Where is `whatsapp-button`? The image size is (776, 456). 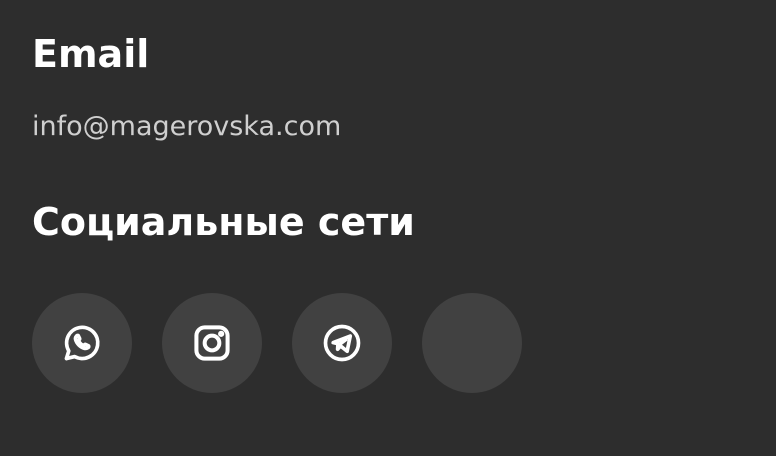 whatsapp-button is located at coordinates (82, 343).